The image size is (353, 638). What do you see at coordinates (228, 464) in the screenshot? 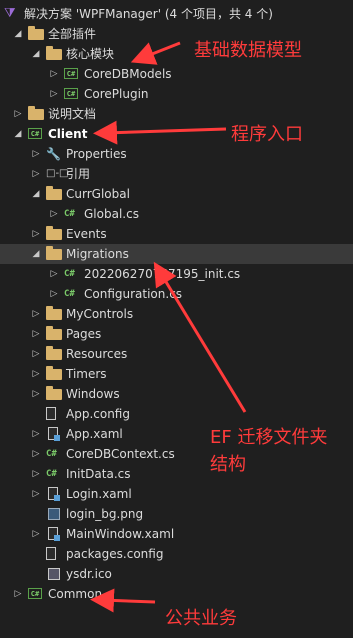
I see `annotation-ef-line2: 结构` at bounding box center [228, 464].